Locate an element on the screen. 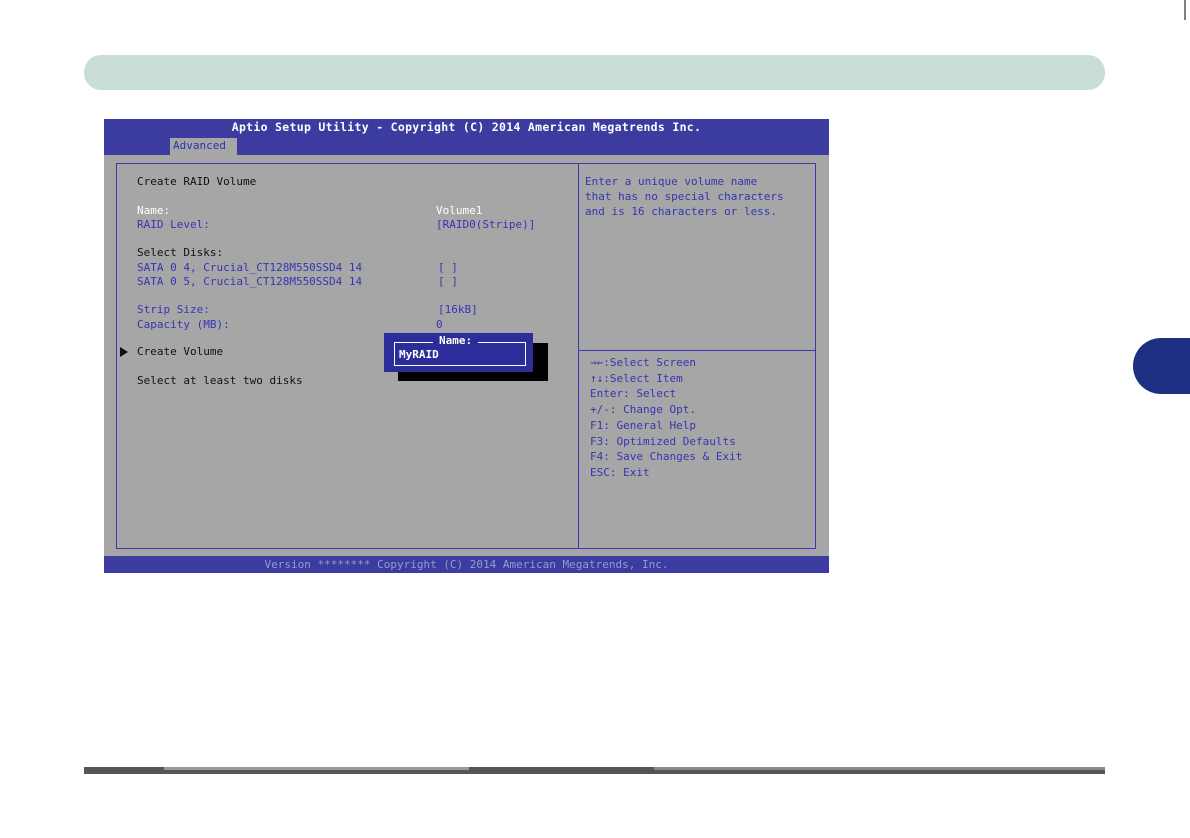 Image resolution: width=1190 pixels, height=838 pixels. selection-arrow-icon is located at coordinates (124, 352).